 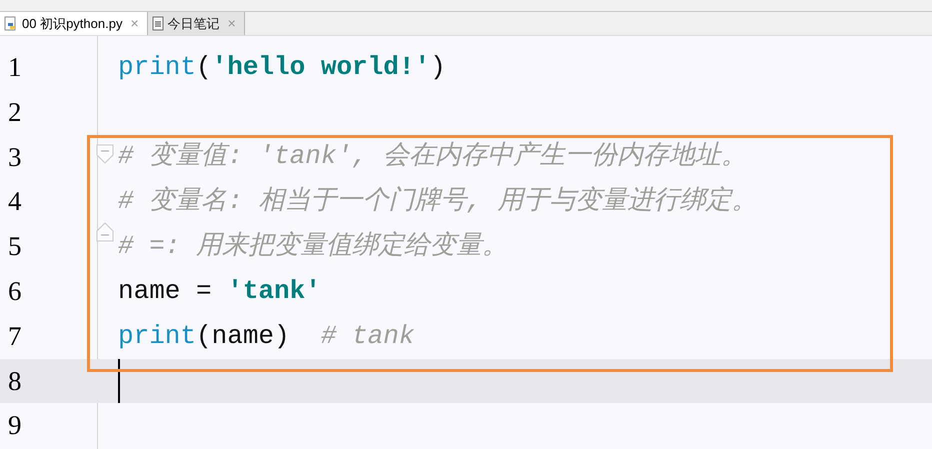 I want to click on line-number: 3, so click(x=15, y=157).